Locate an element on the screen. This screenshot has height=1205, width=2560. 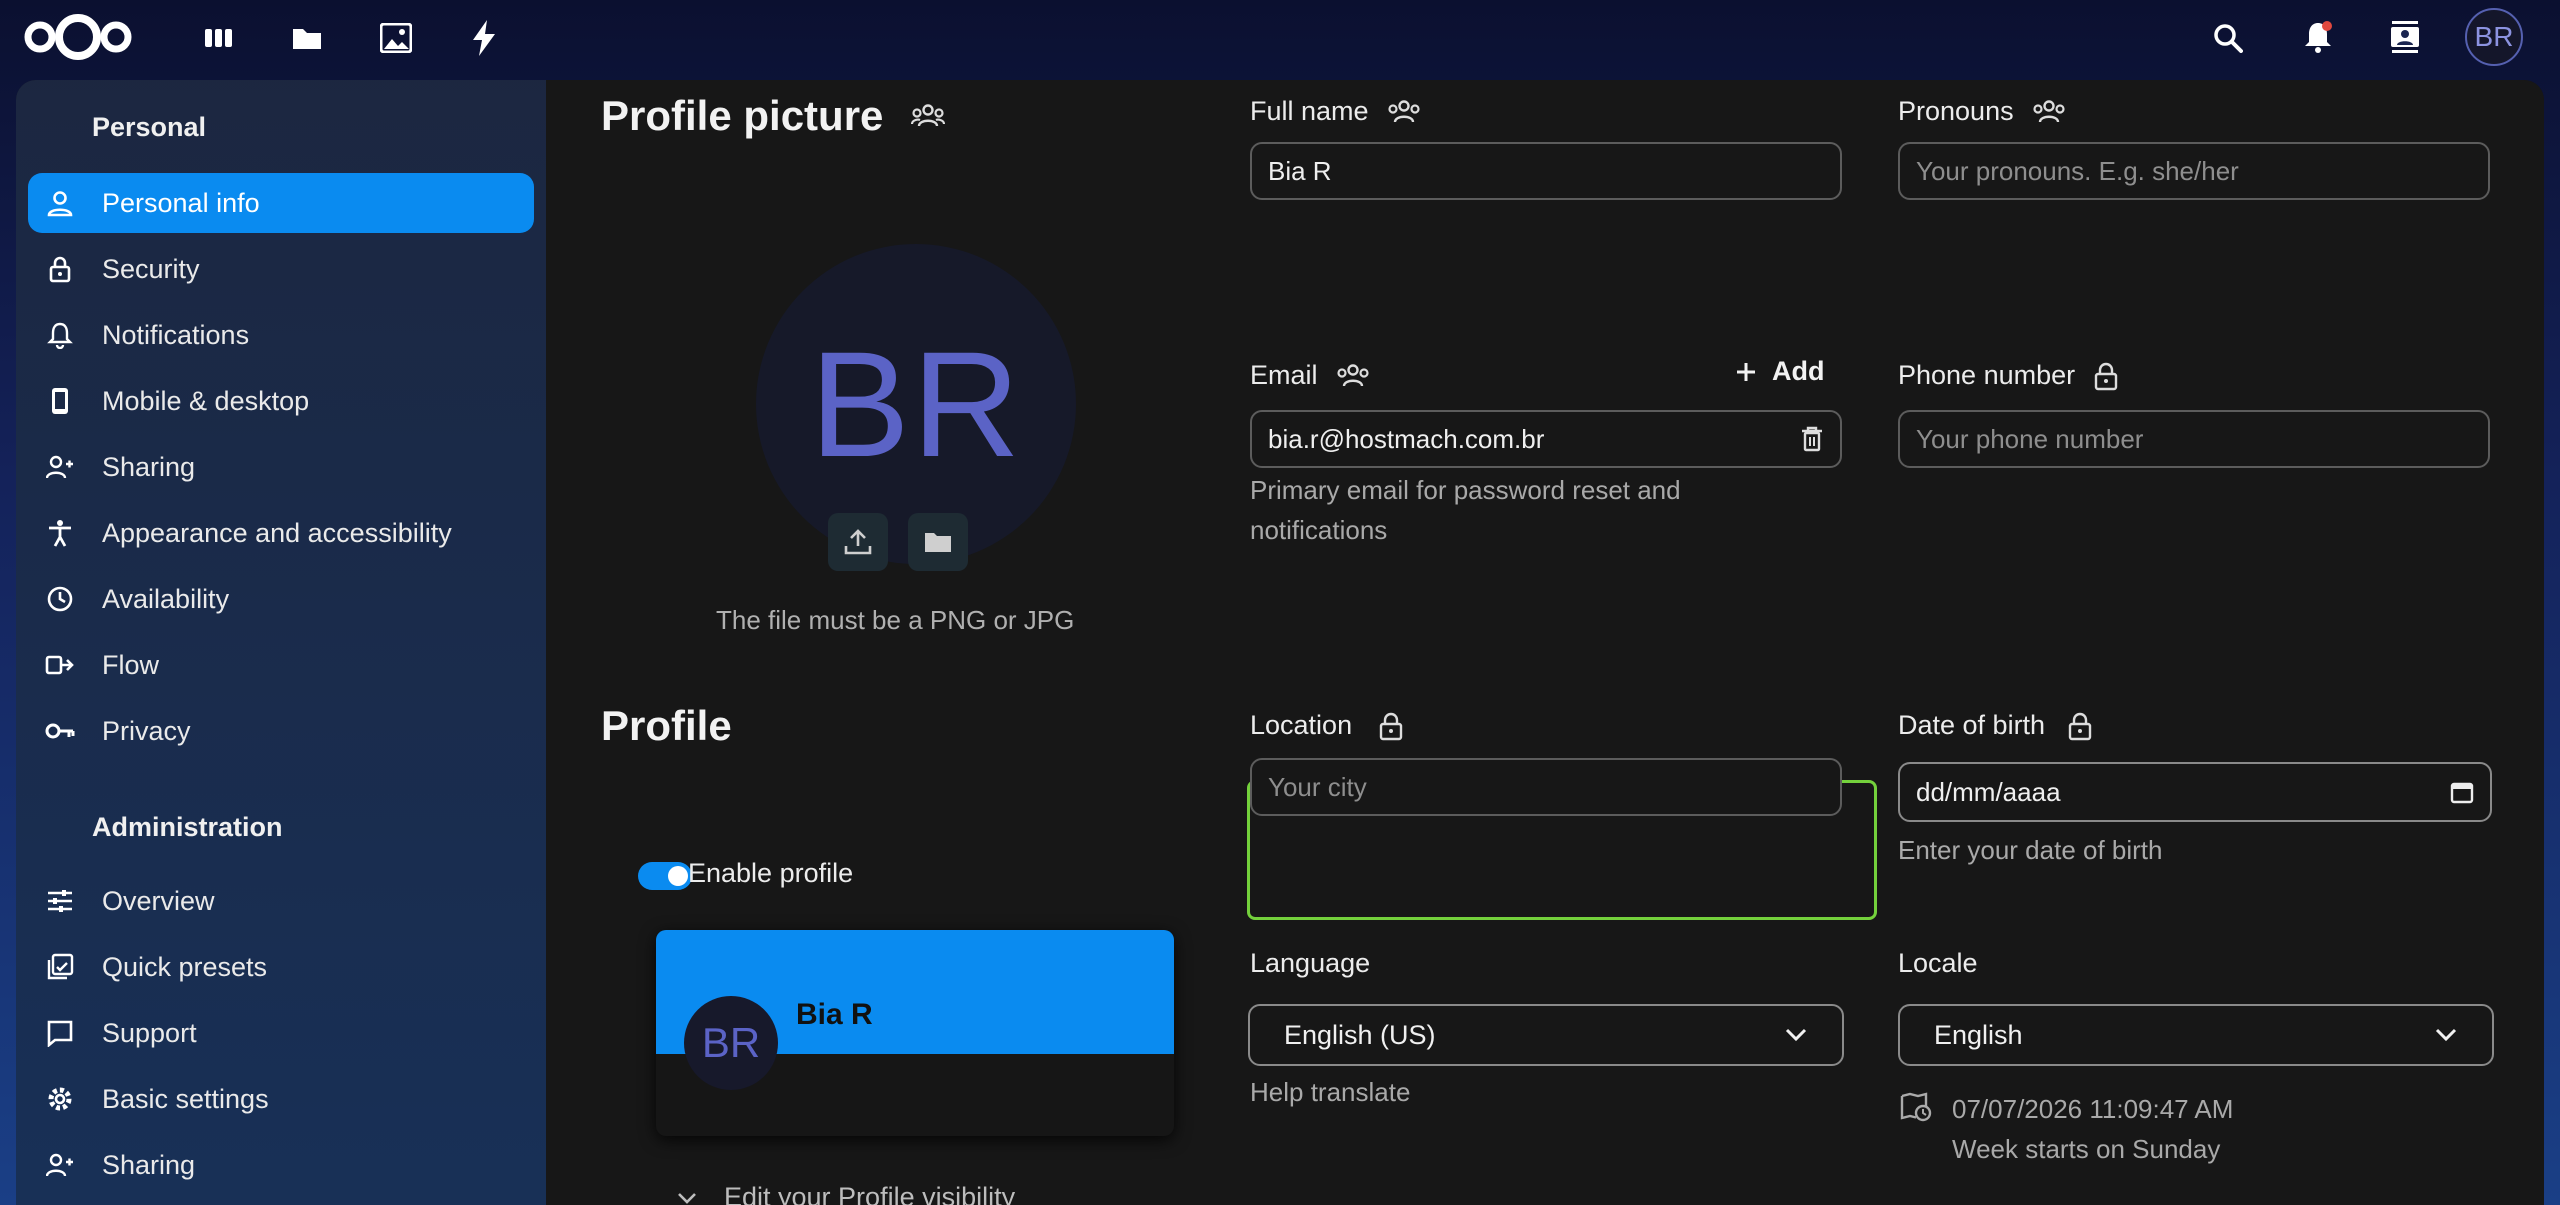
search-icon is located at coordinates (2228, 38).